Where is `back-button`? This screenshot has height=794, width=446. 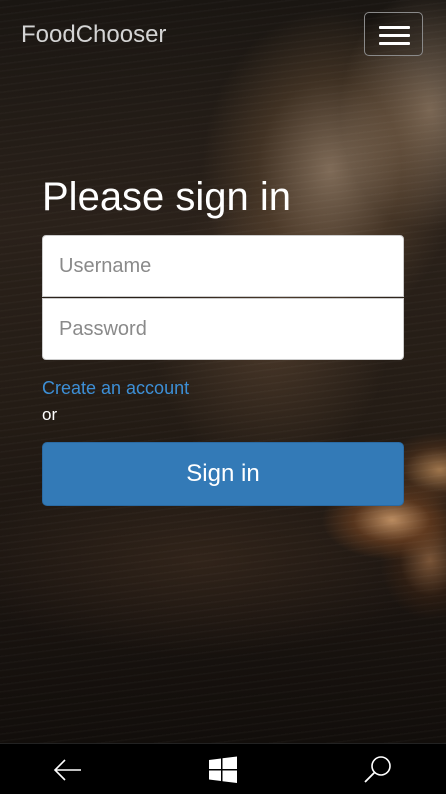 back-button is located at coordinates (68, 770).